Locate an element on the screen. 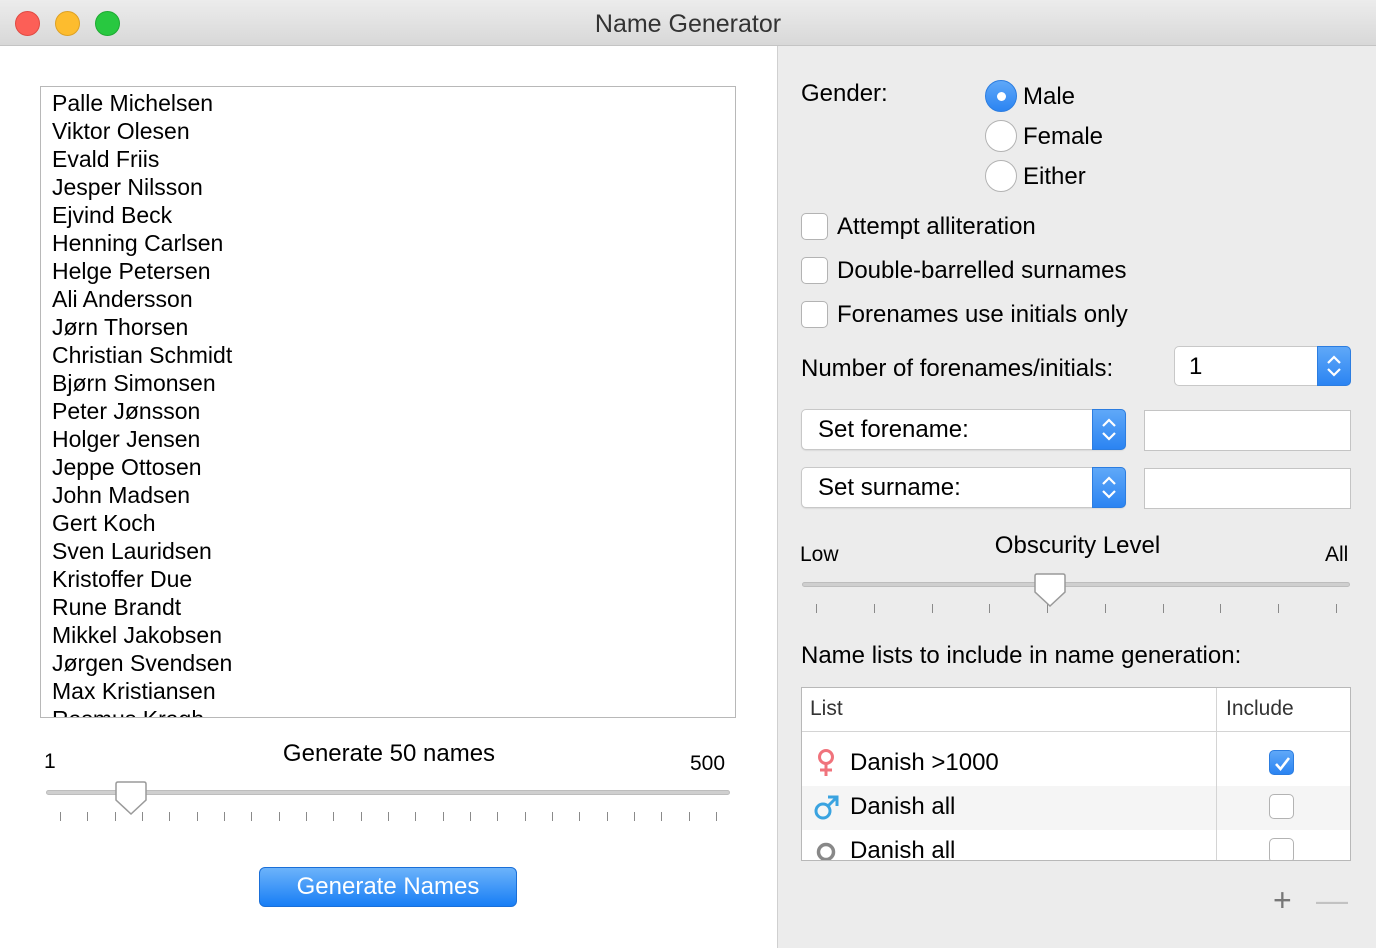 The image size is (1376, 948). name-count-slider-thumb is located at coordinates (131, 798).